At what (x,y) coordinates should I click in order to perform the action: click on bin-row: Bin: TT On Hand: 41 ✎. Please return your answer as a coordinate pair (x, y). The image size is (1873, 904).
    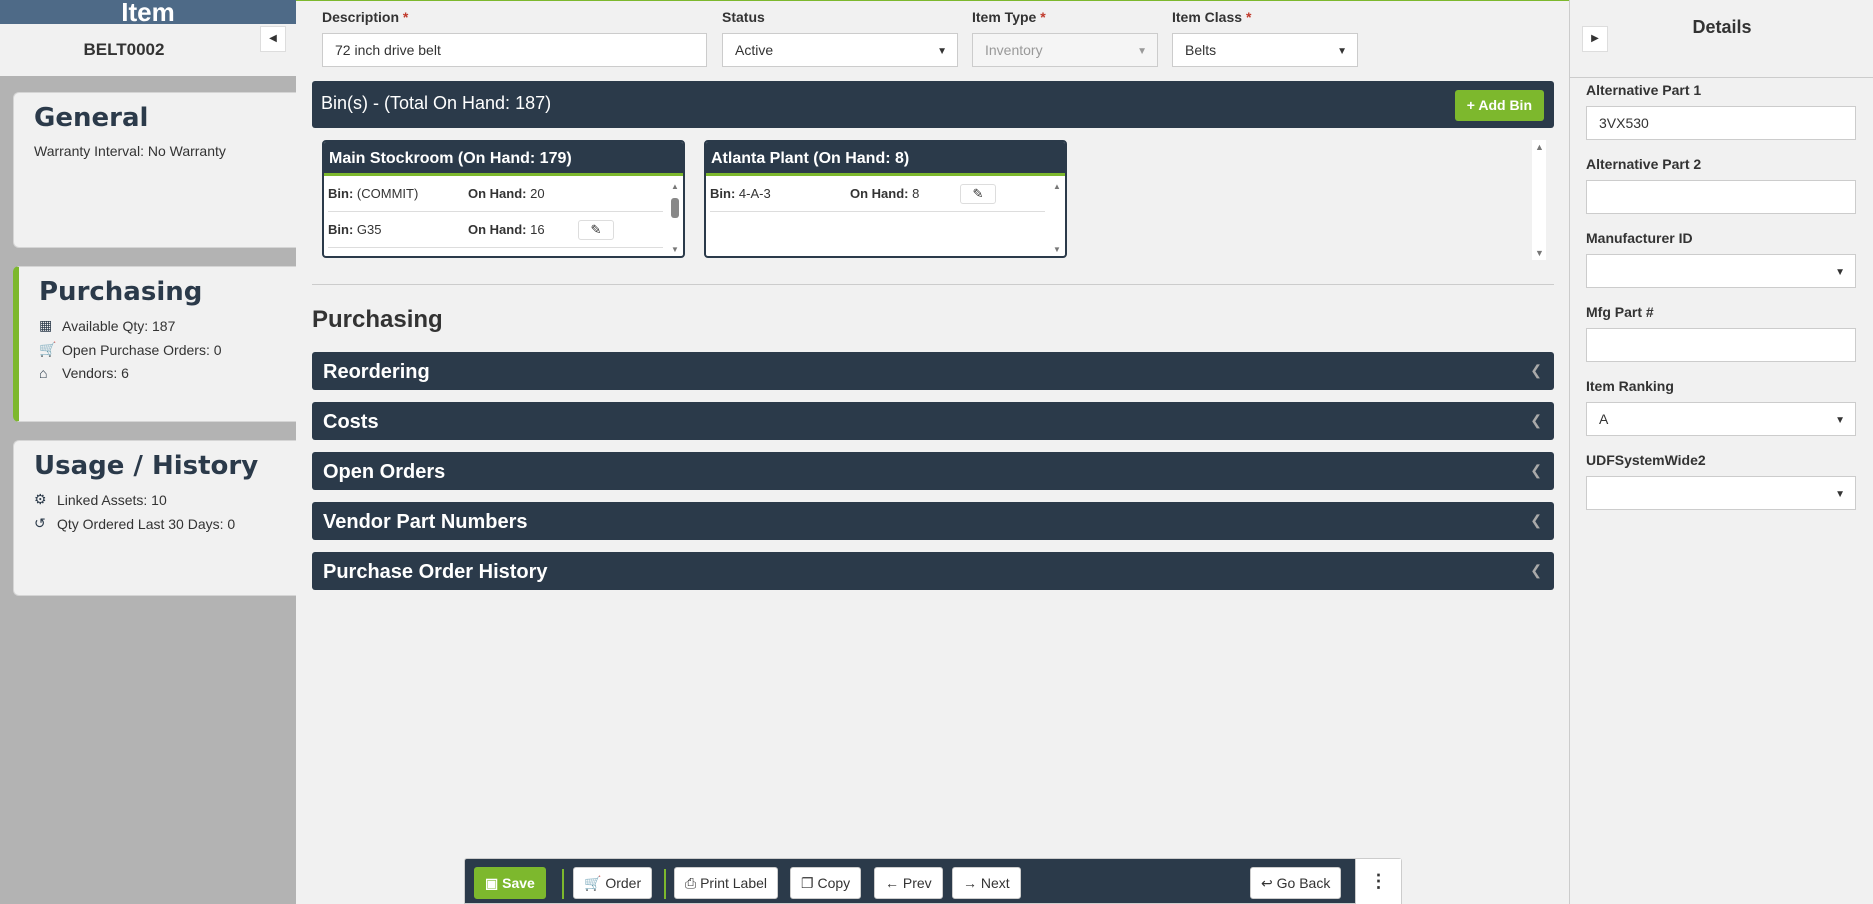
    Looking at the image, I should click on (495, 253).